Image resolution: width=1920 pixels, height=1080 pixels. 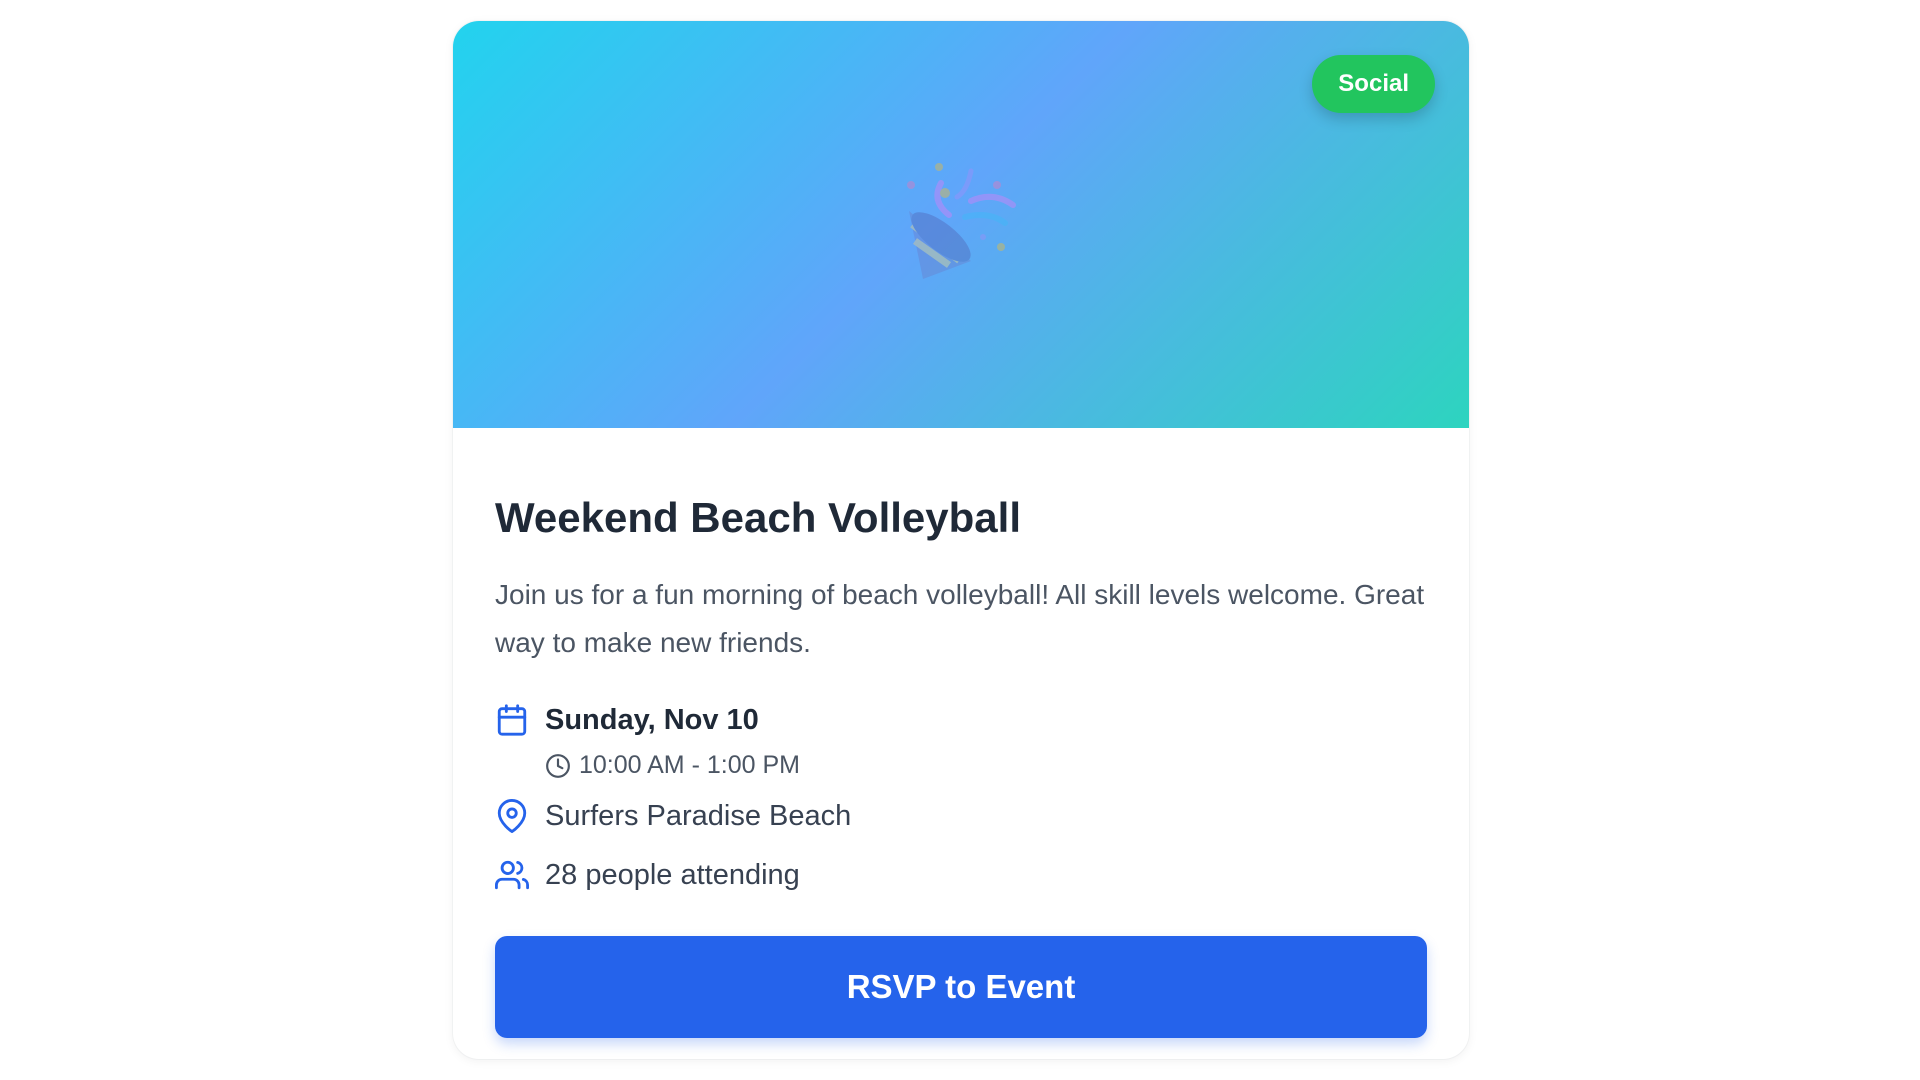 I want to click on users-icon, so click(x=512, y=875).